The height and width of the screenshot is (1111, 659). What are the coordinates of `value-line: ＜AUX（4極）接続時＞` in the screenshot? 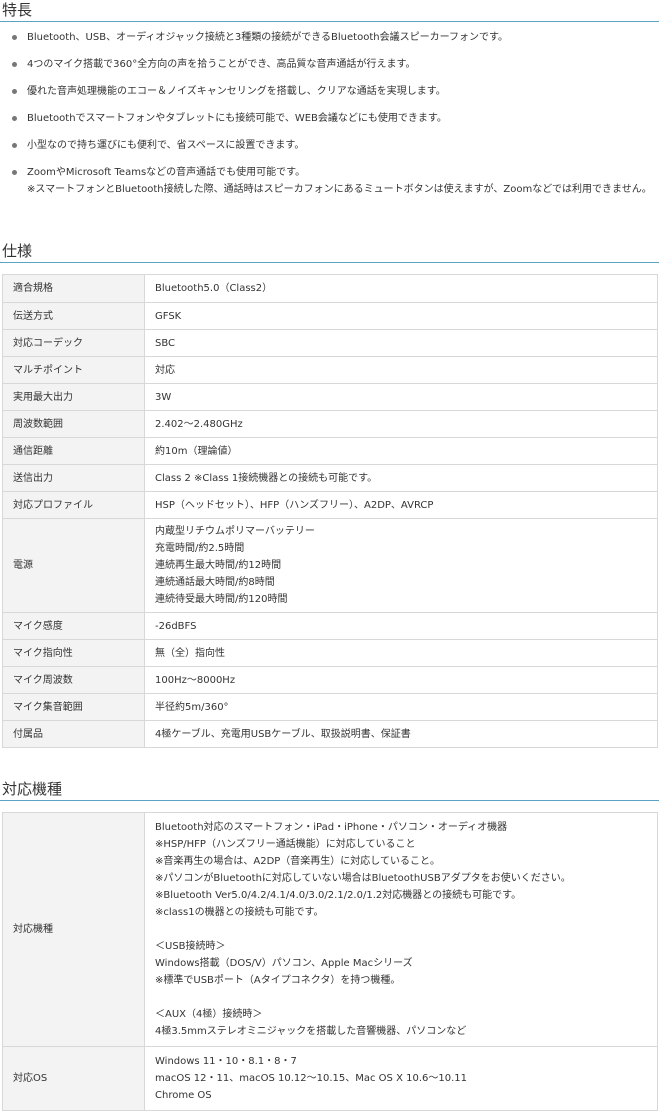 It's located at (209, 1014).